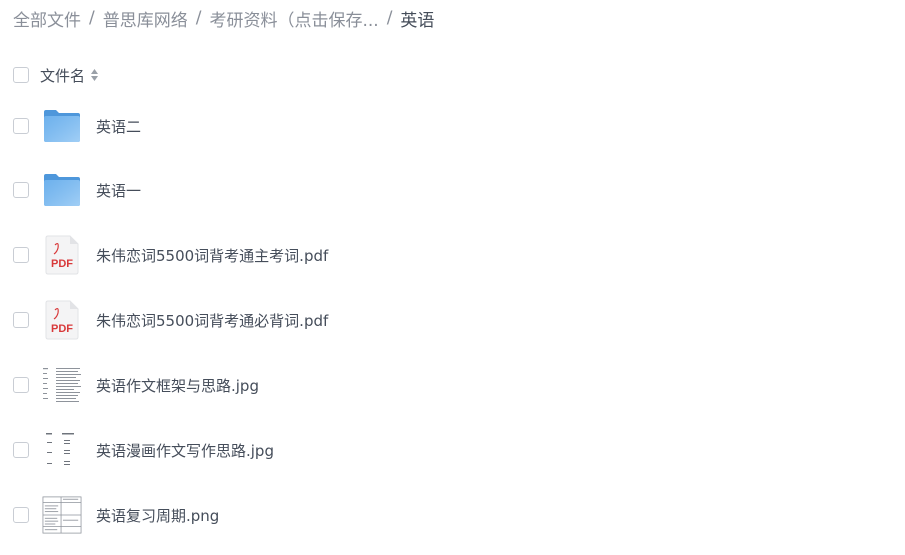  Describe the element at coordinates (118, 190) in the screenshot. I see `file-name: 英语一` at that location.